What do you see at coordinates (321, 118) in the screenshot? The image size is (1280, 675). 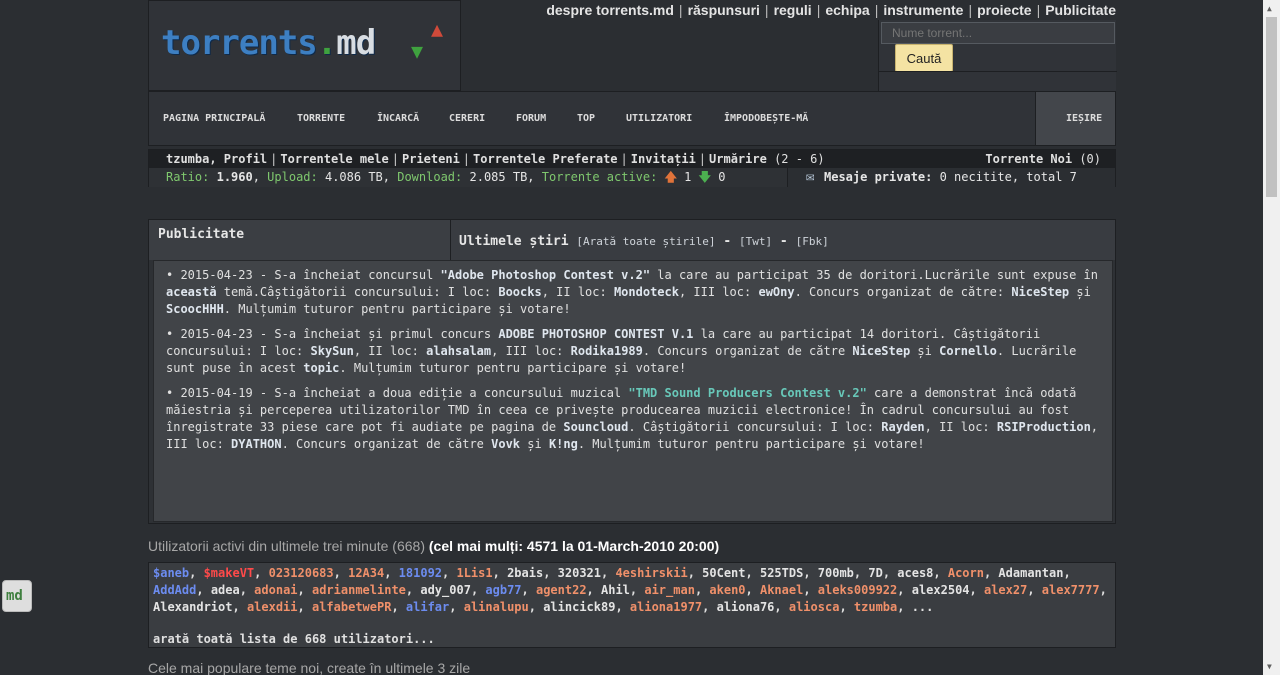 I see `nav-torrente: TORRENTE` at bounding box center [321, 118].